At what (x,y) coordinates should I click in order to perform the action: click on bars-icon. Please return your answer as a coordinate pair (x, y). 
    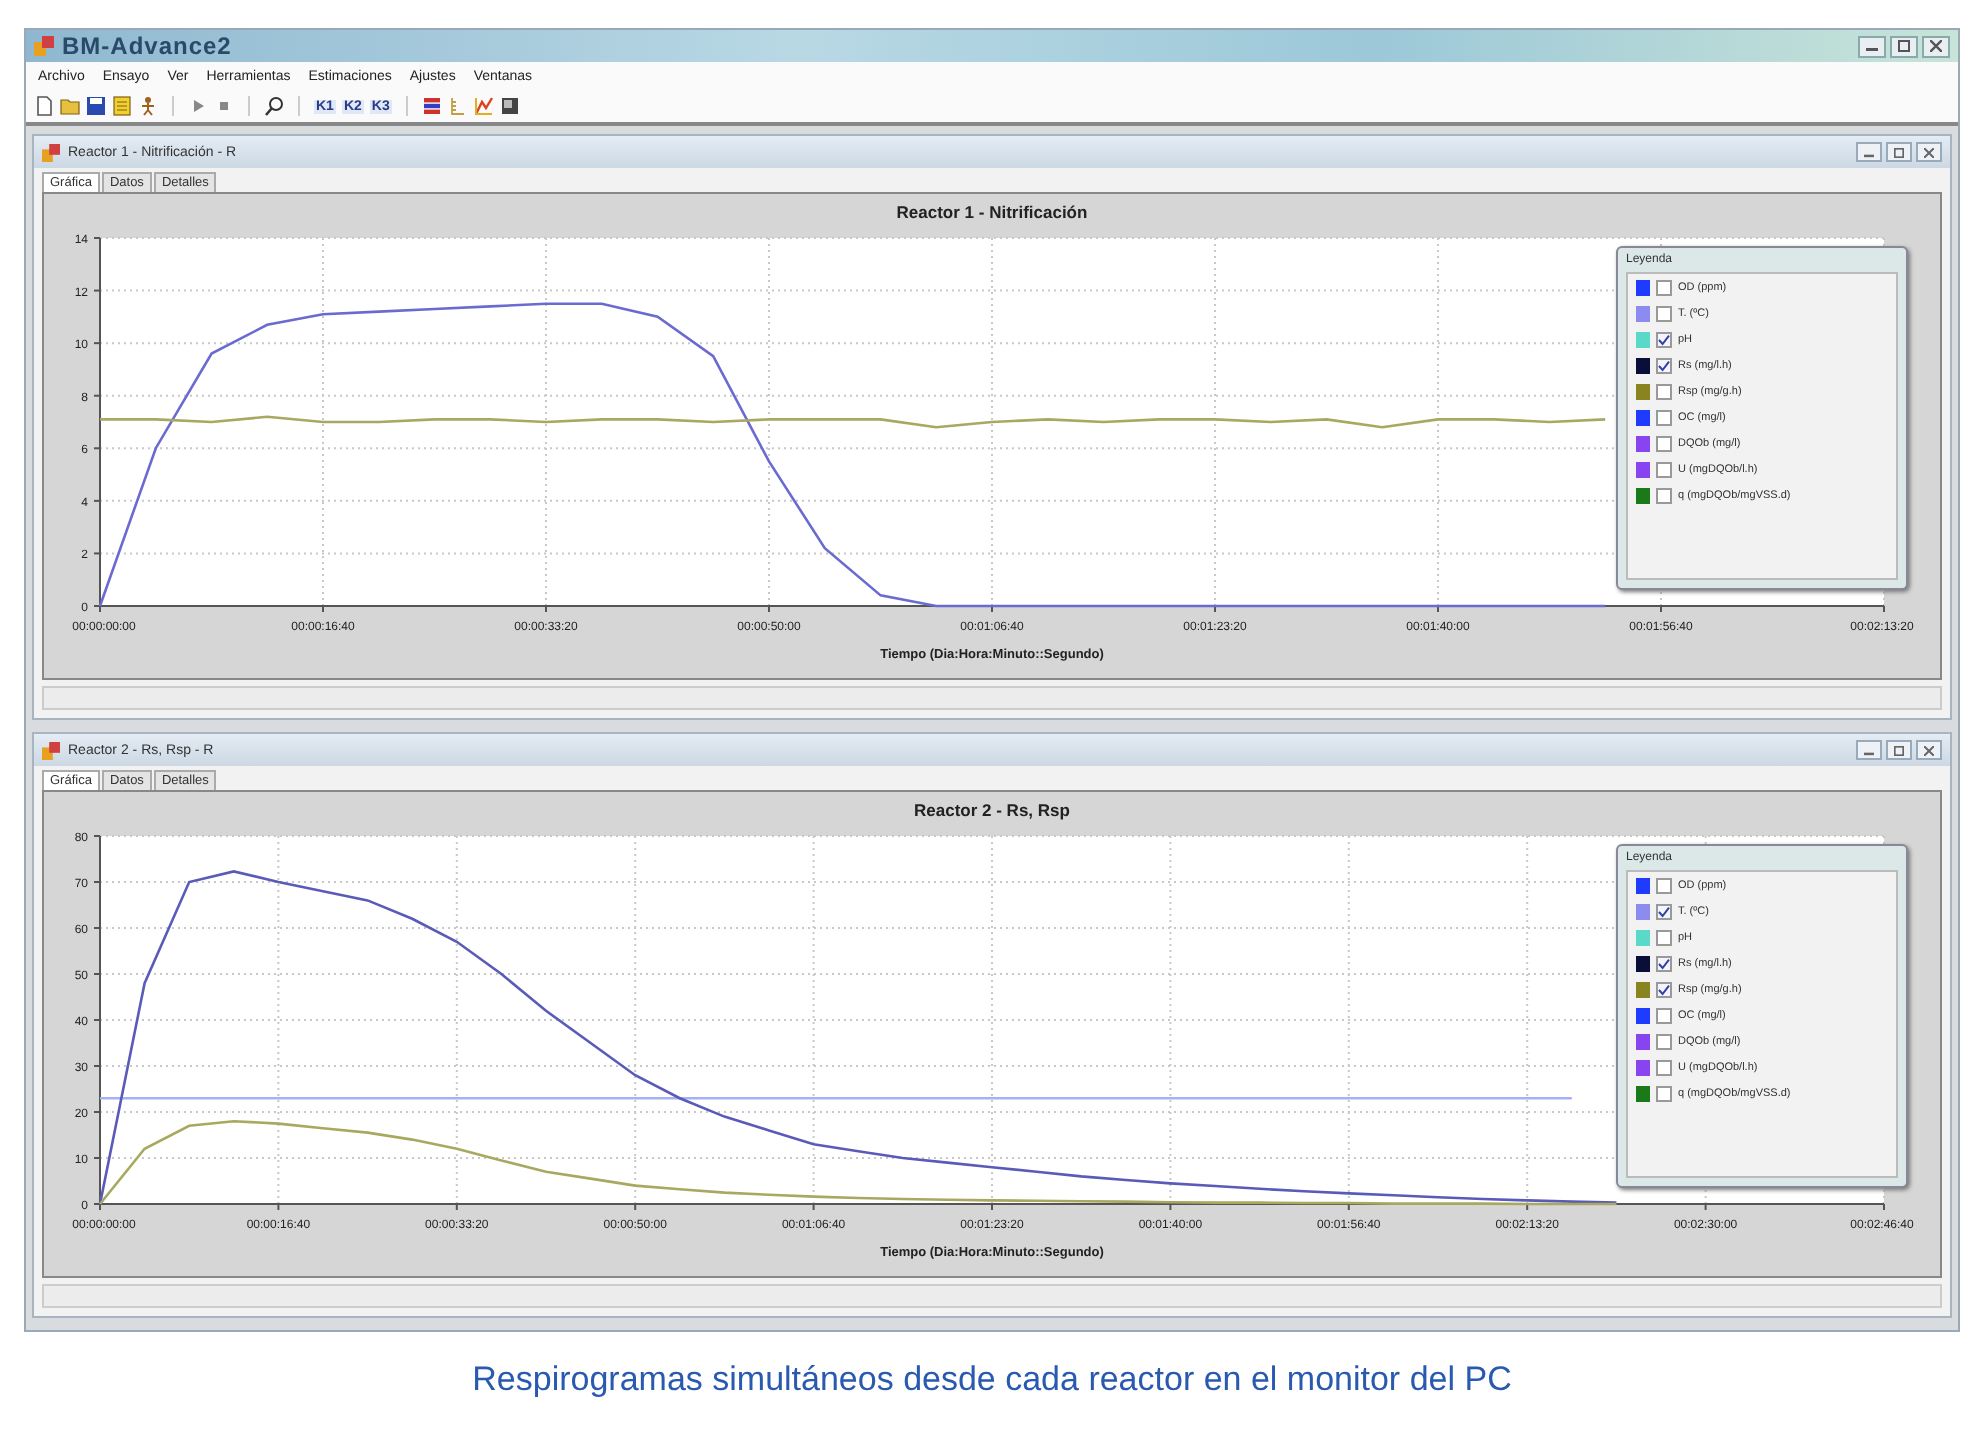
    Looking at the image, I should click on (431, 106).